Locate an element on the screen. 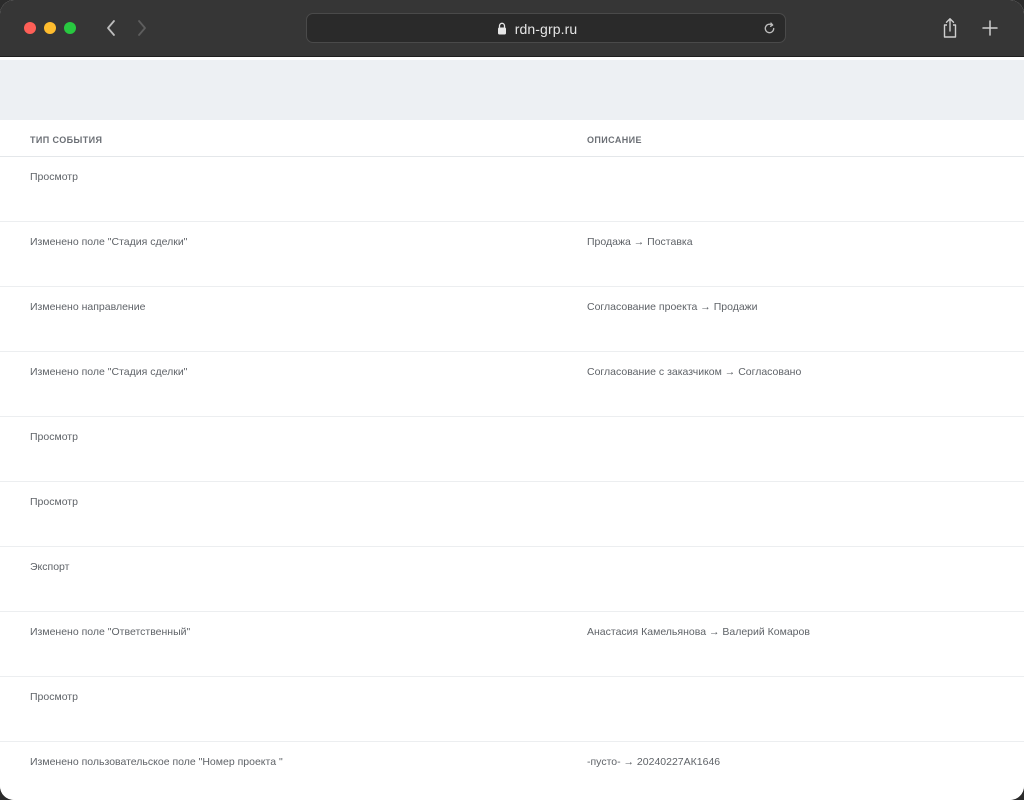  share-button is located at coordinates (950, 28).